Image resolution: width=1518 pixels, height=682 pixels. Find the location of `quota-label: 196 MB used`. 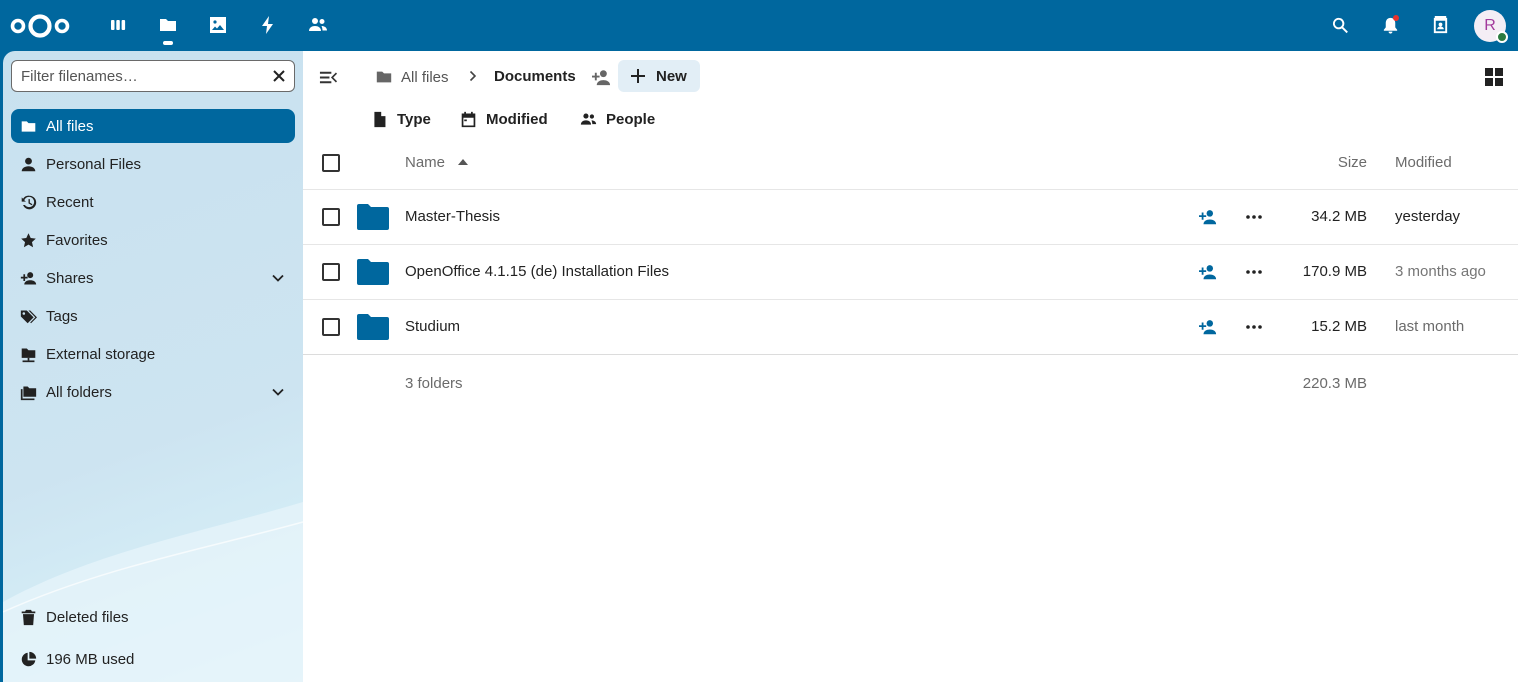

quota-label: 196 MB used is located at coordinates (90, 659).